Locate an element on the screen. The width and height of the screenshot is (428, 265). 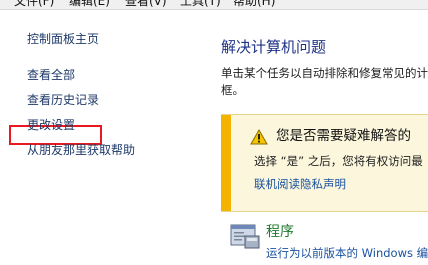
page-description-line-2: 框。 is located at coordinates (232, 90).